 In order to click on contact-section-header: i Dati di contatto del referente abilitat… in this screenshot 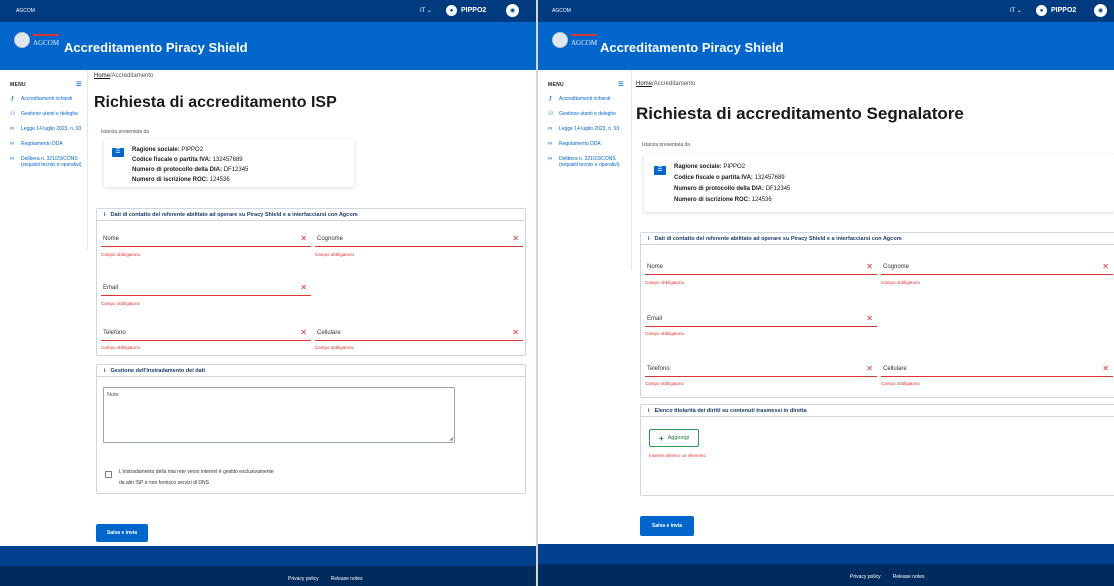, I will do `click(311, 215)`.